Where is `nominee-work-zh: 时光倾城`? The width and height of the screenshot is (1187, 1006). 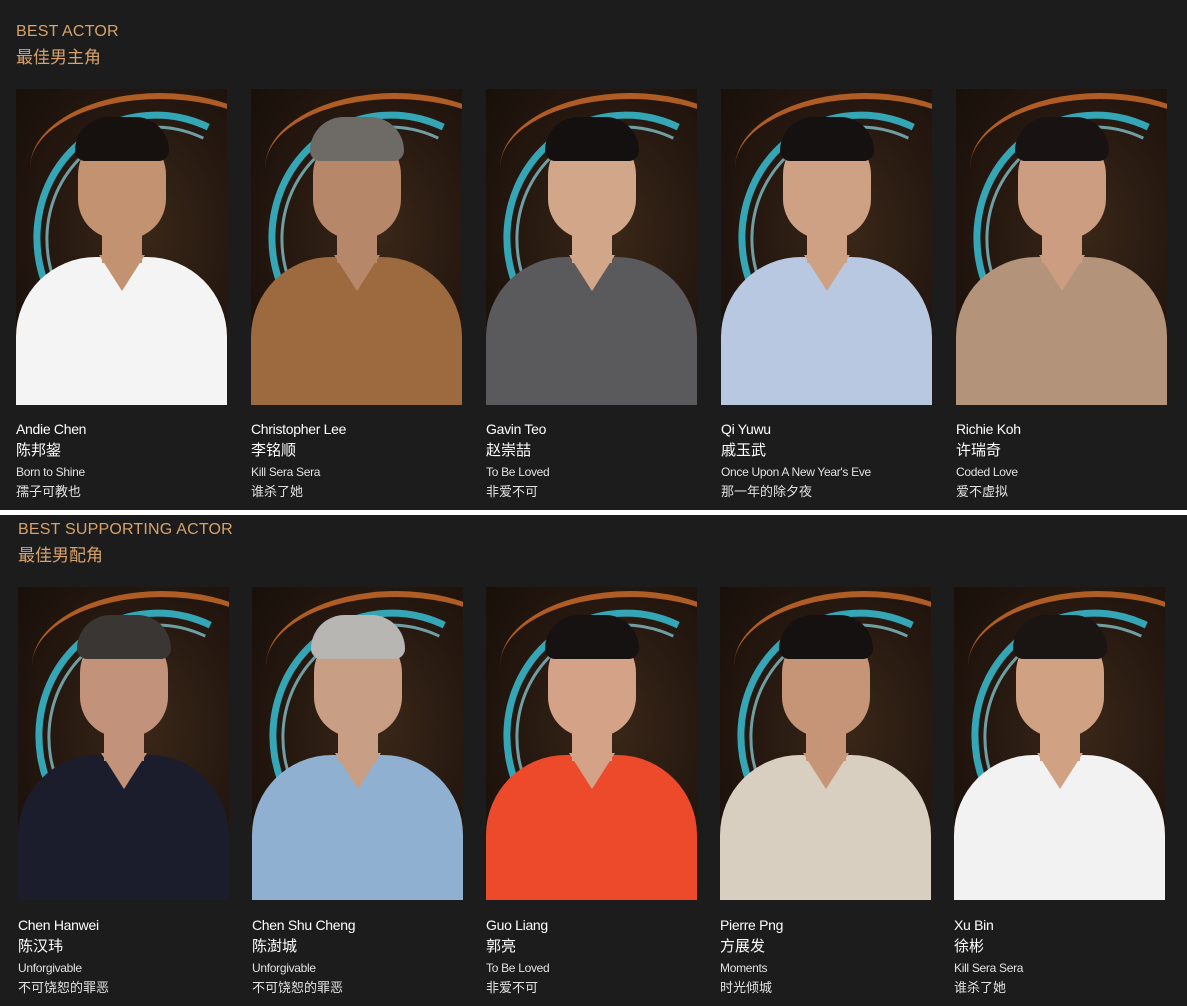 nominee-work-zh: 时光倾城 is located at coordinates (746, 988).